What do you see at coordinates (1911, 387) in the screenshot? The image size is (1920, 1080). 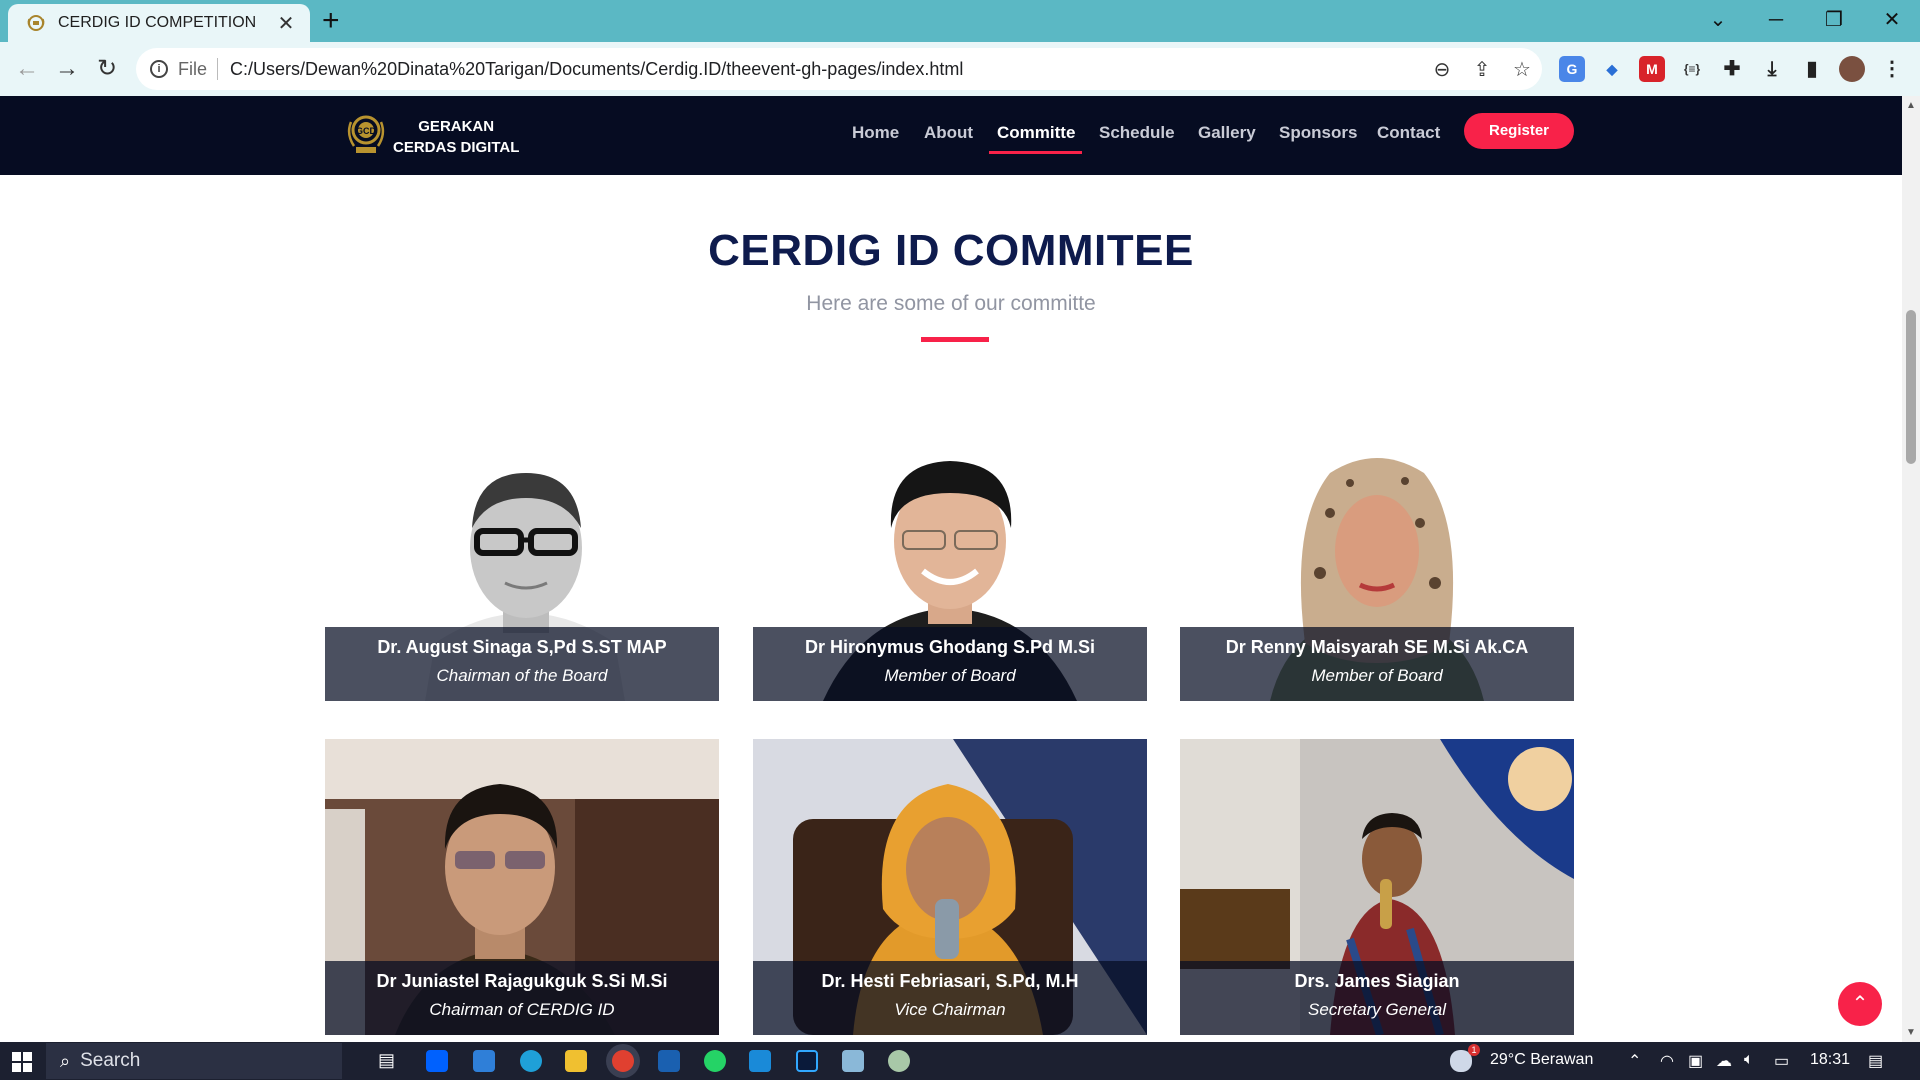 I see `scroll-thumb` at bounding box center [1911, 387].